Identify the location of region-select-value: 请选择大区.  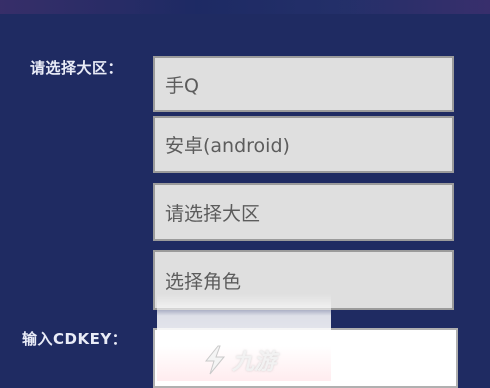
(213, 213).